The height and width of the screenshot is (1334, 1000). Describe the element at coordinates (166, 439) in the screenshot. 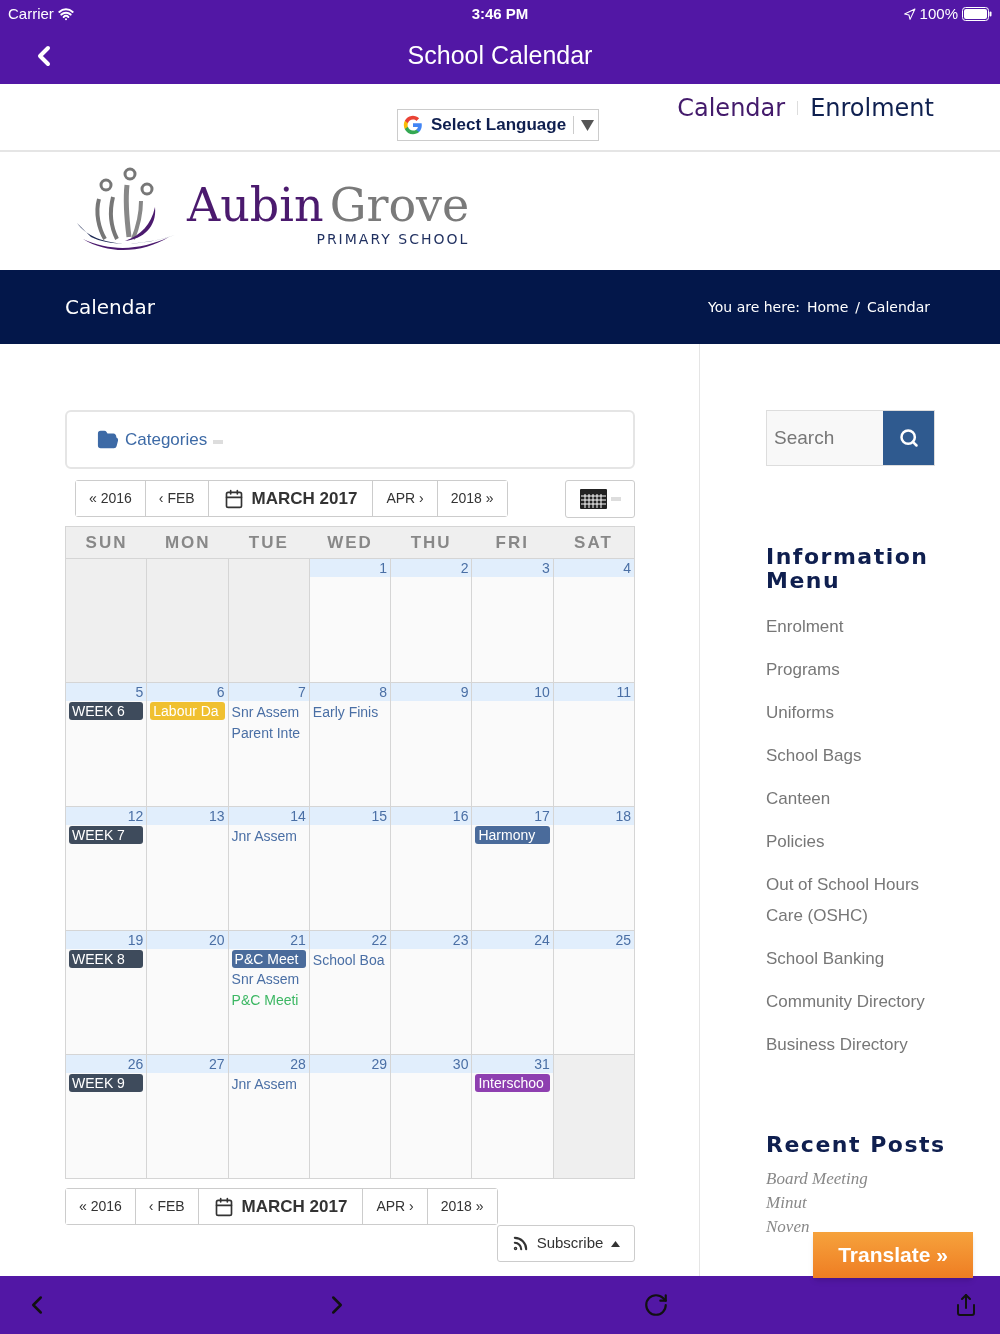

I see `categories-link: Categories` at that location.